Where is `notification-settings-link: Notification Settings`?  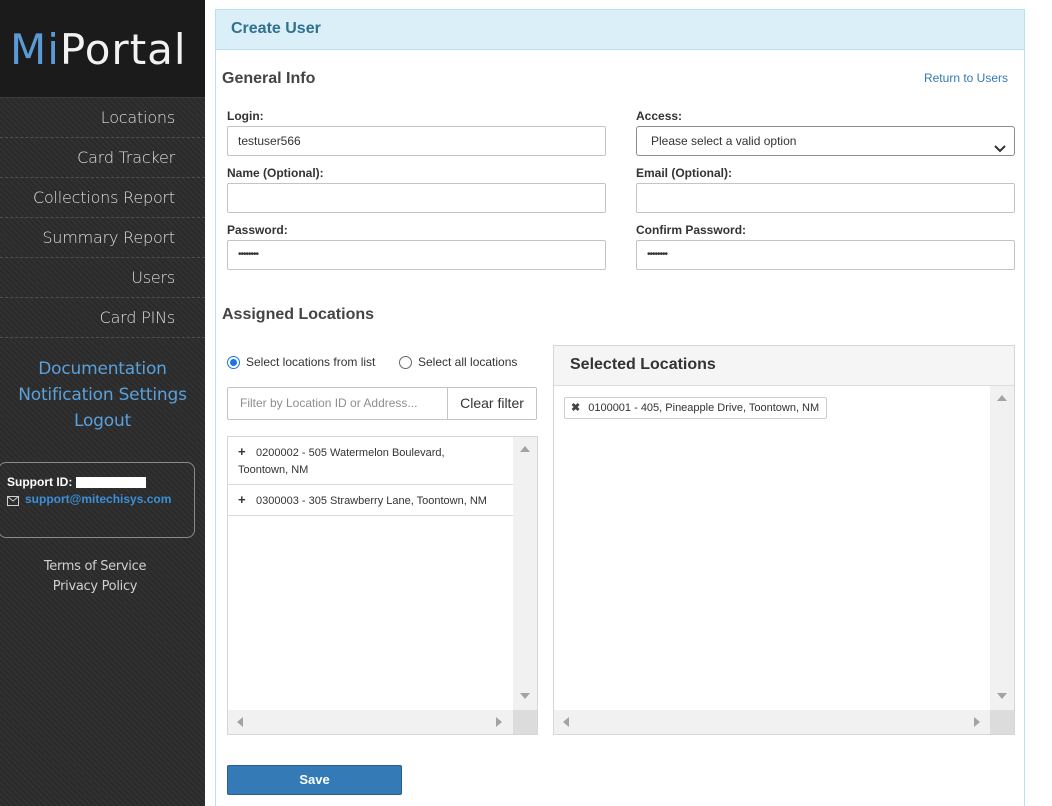
notification-settings-link: Notification Settings is located at coordinates (102, 395).